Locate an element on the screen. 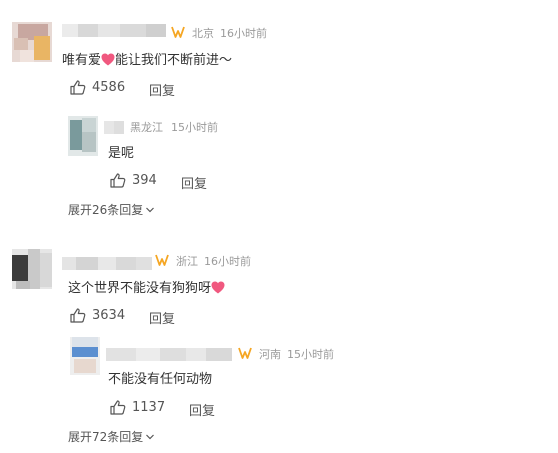 This screenshot has width=558, height=453. expand-replies-link: 展开72条回复 is located at coordinates (111, 436).